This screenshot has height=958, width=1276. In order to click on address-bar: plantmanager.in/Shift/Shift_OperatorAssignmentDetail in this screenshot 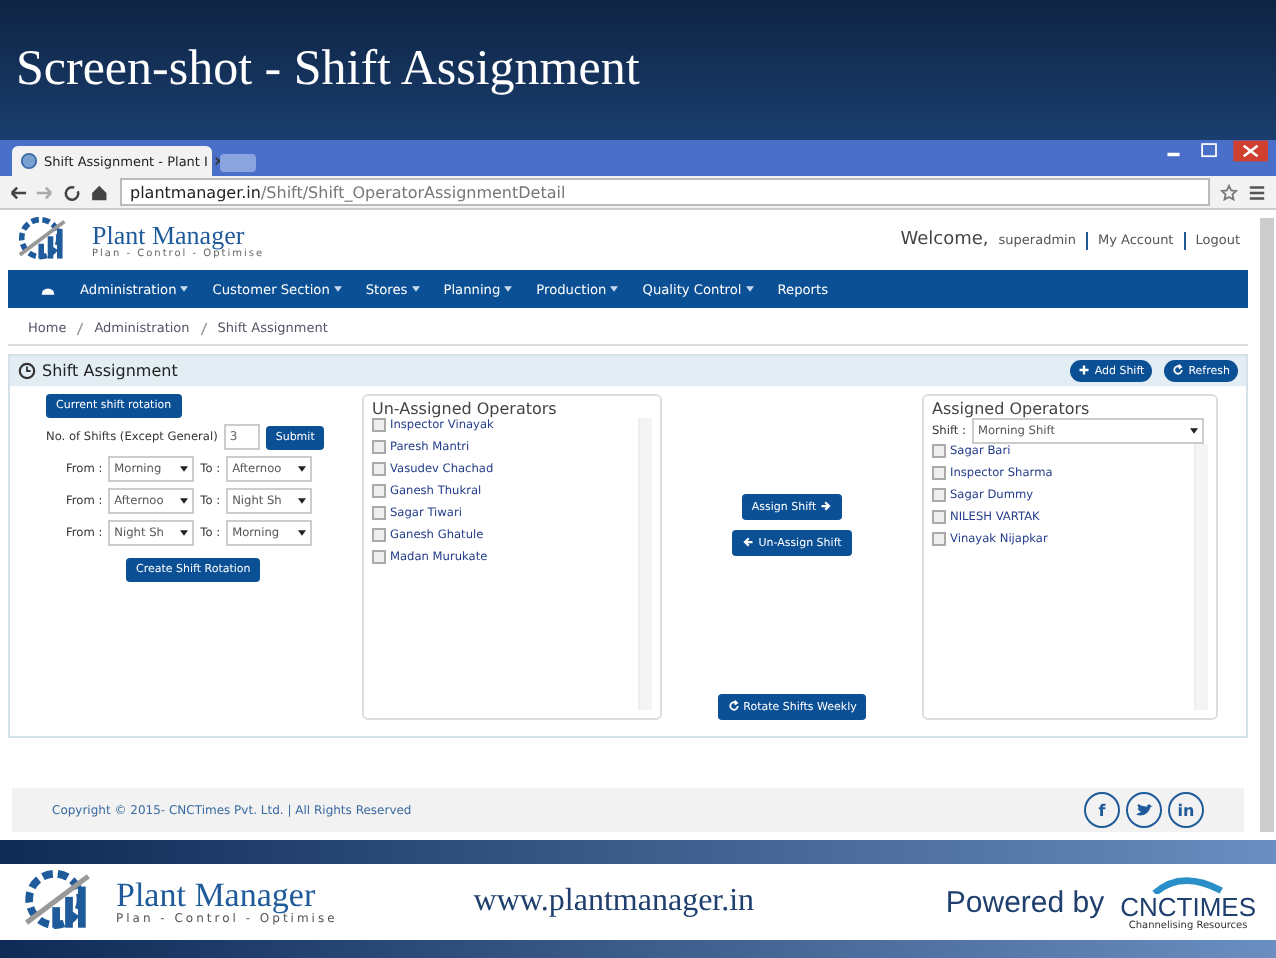, I will do `click(665, 192)`.